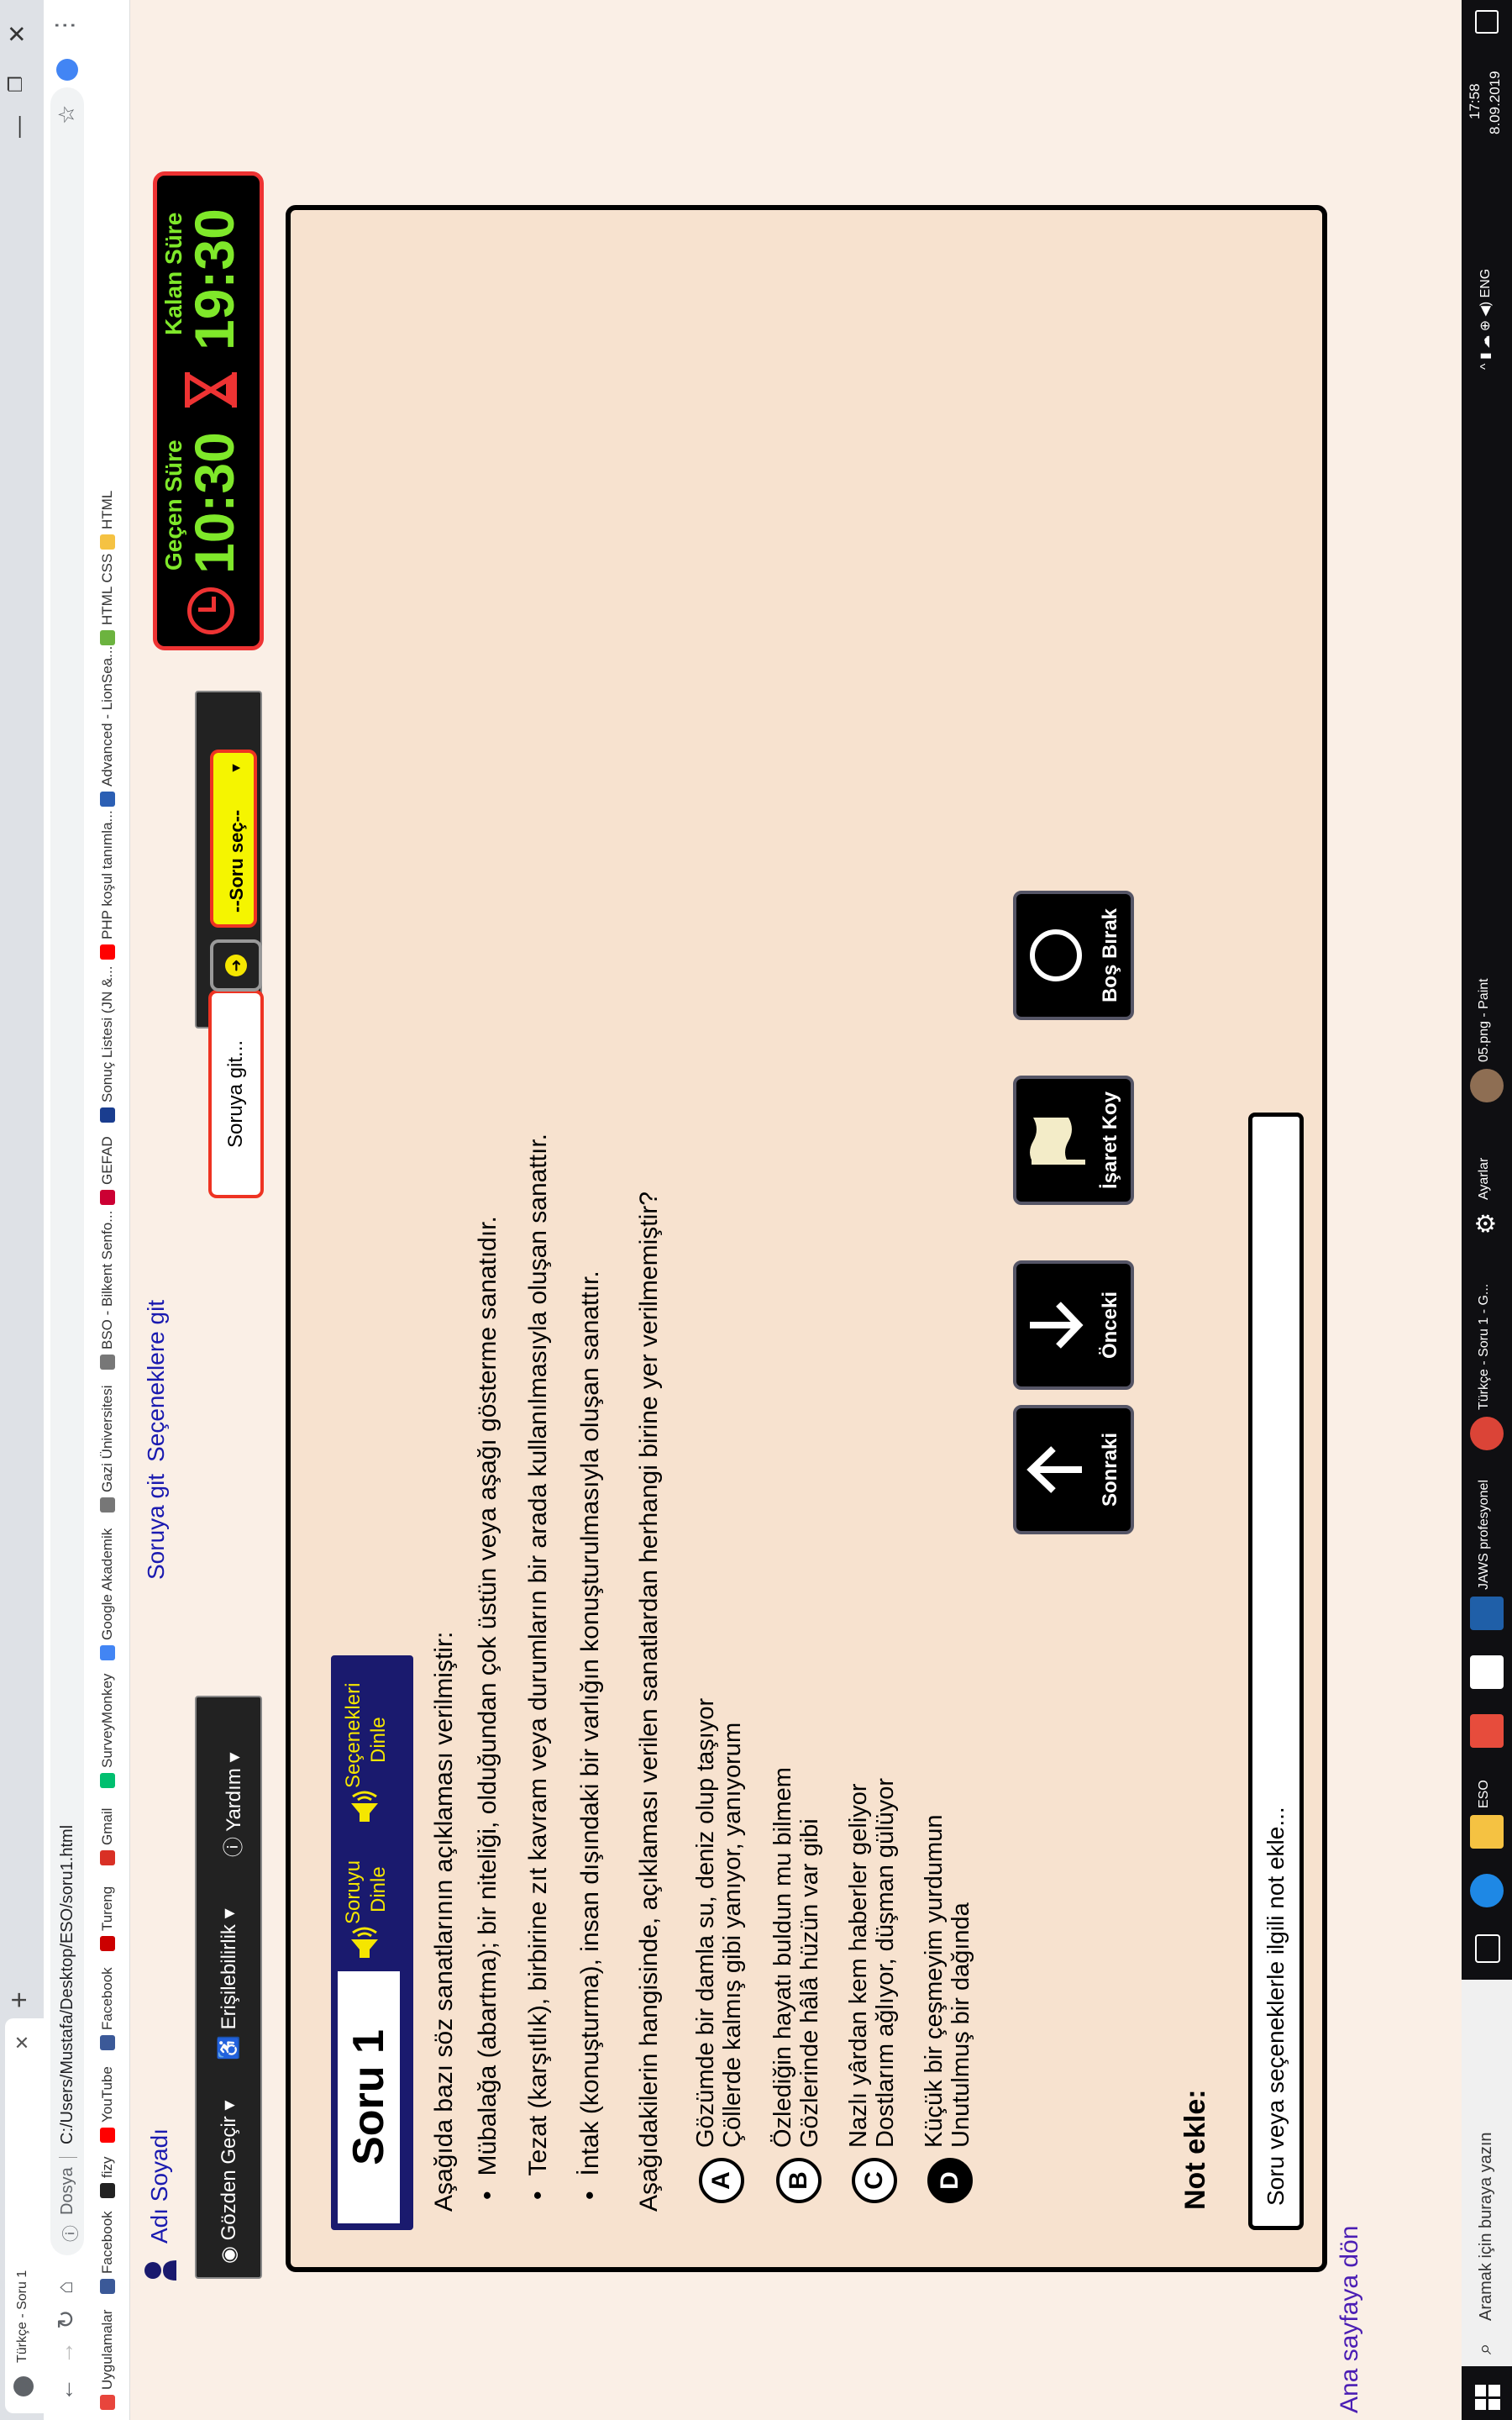  What do you see at coordinates (107, 1836) in the screenshot?
I see `bookmark-item: Gmail` at bounding box center [107, 1836].